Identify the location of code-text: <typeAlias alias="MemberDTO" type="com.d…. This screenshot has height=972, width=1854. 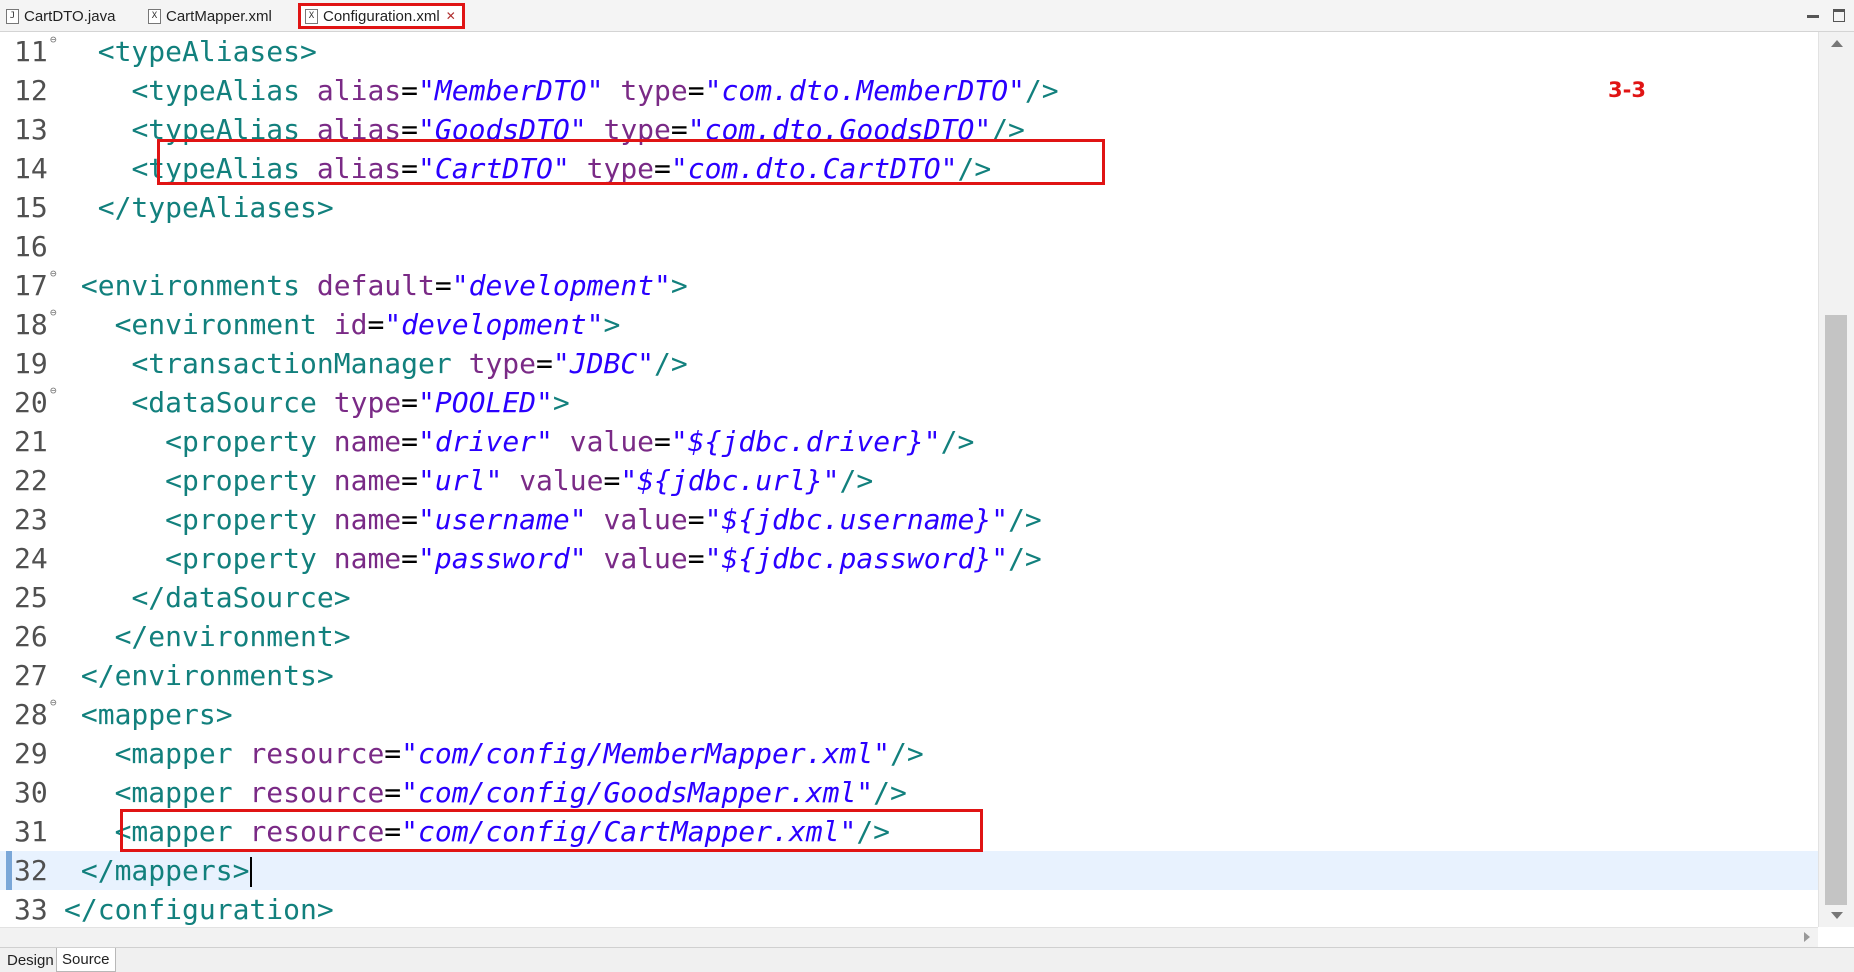
(561, 90).